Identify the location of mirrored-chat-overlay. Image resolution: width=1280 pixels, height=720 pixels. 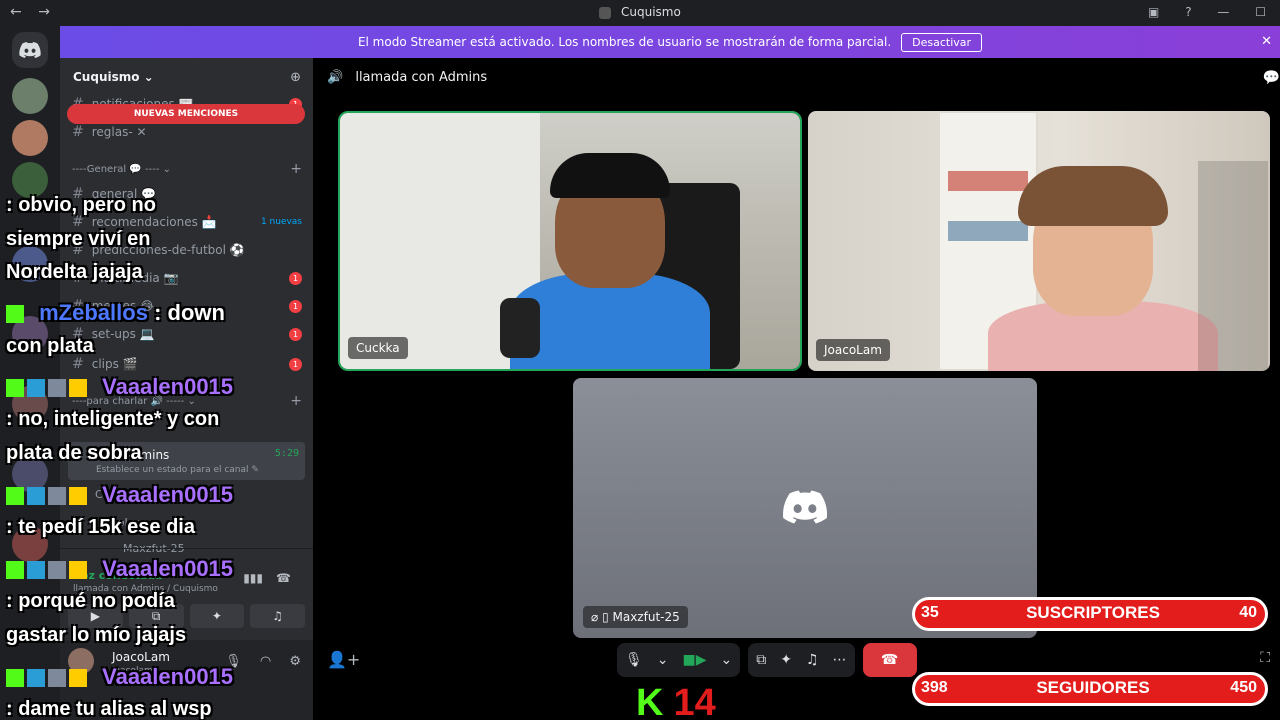
(1233, 266).